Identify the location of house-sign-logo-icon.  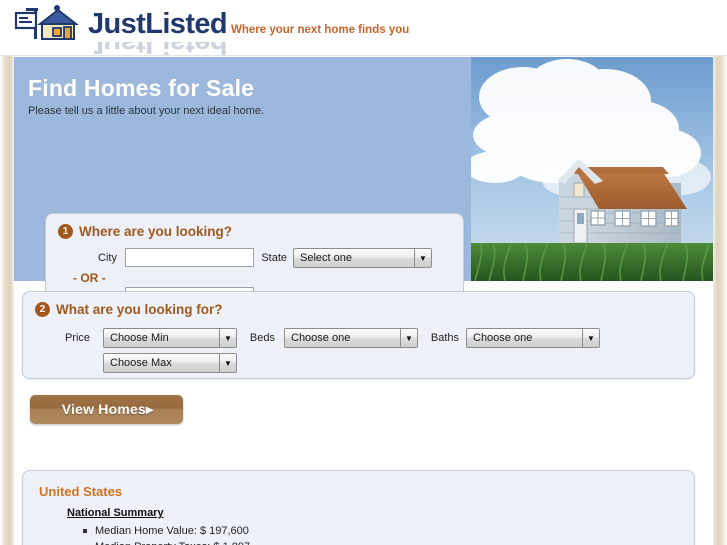
(46, 22).